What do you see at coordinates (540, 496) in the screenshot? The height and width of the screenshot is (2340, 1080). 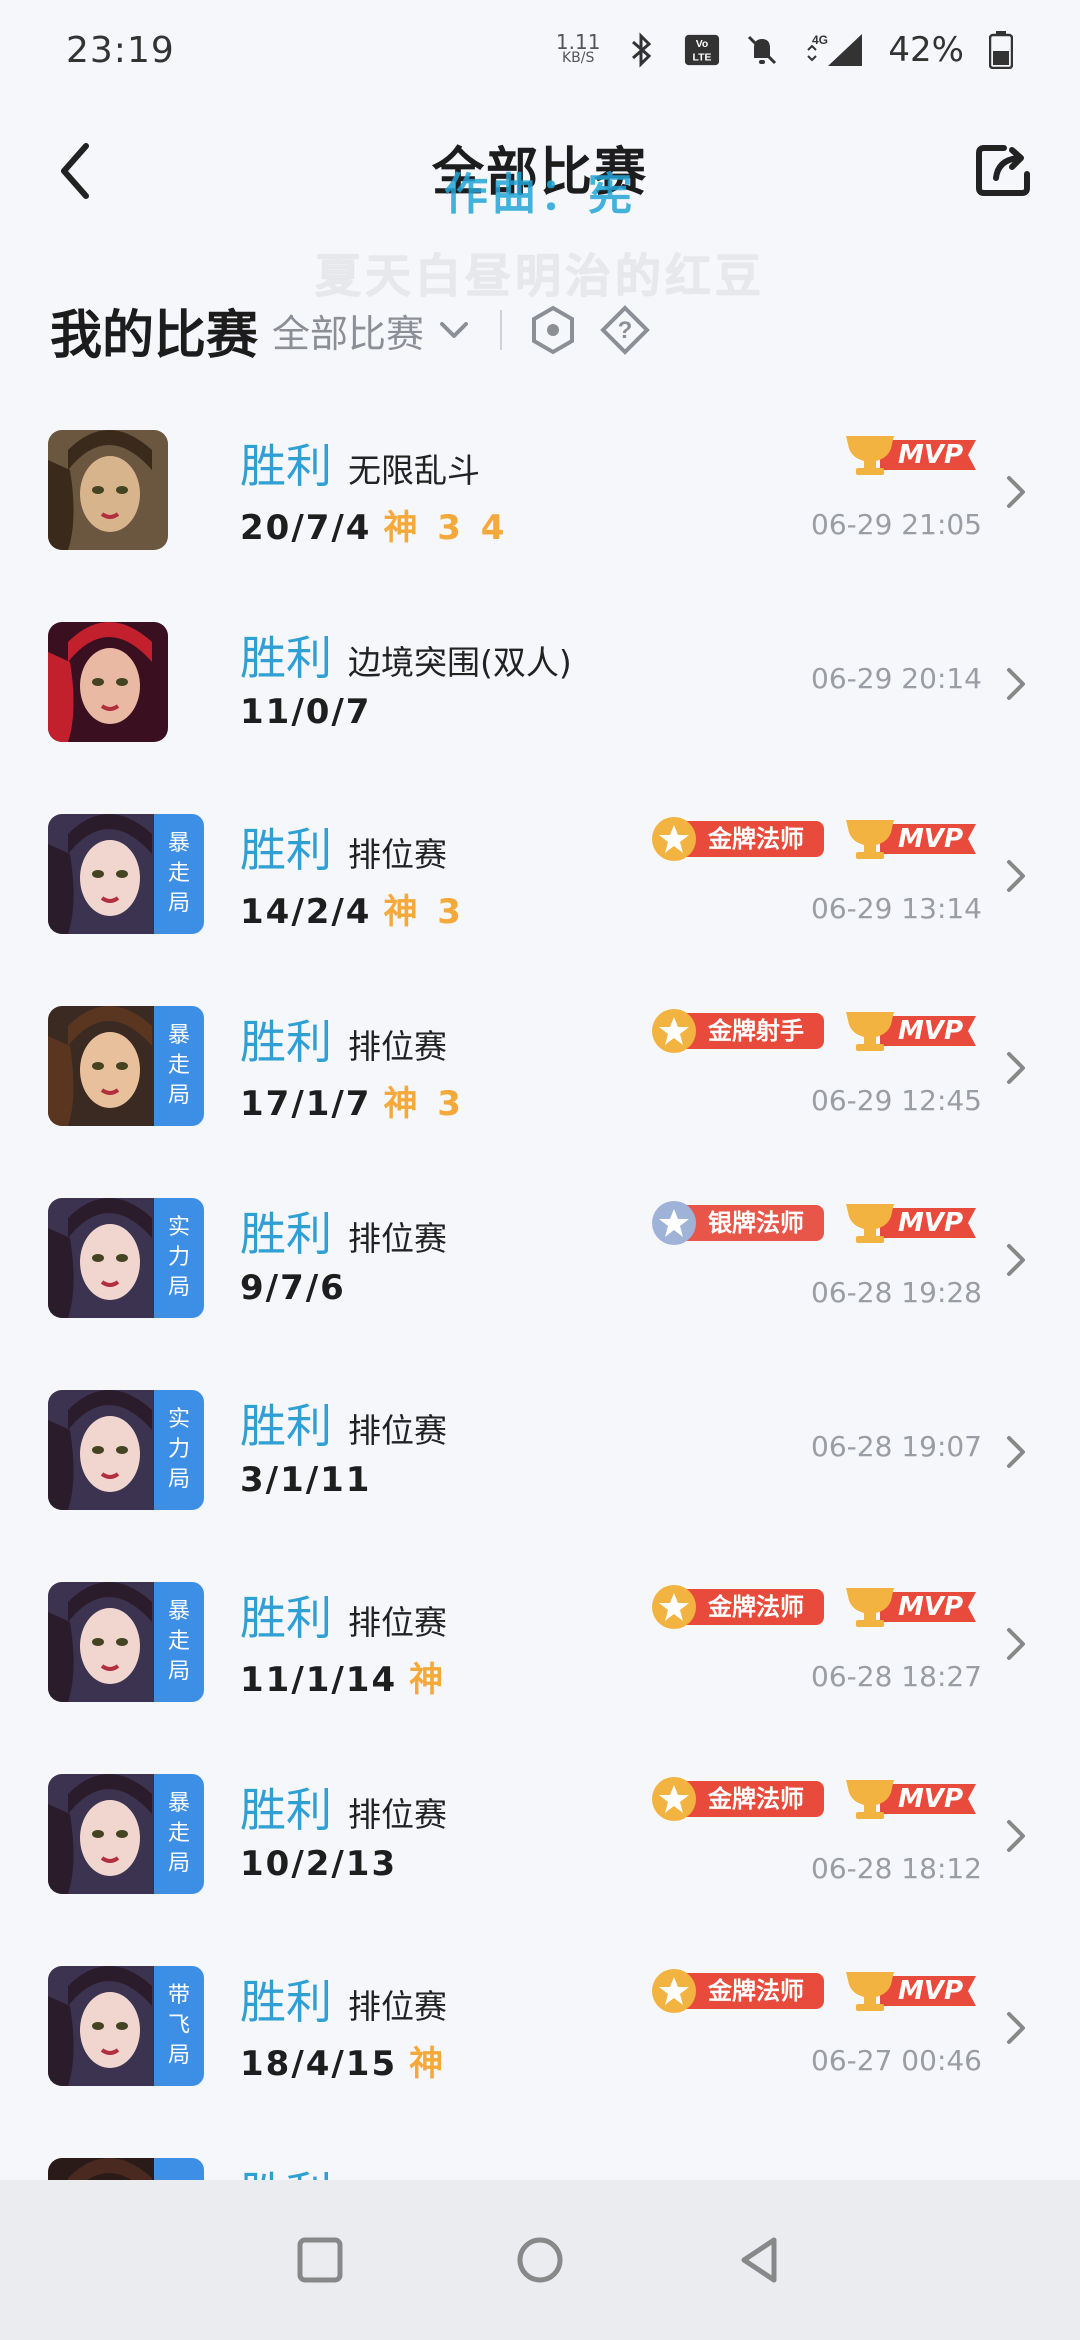 I see `match-row: 胜利 无限乱斗 20/7/4 神 3 4 06-29 21:05 MVP` at bounding box center [540, 496].